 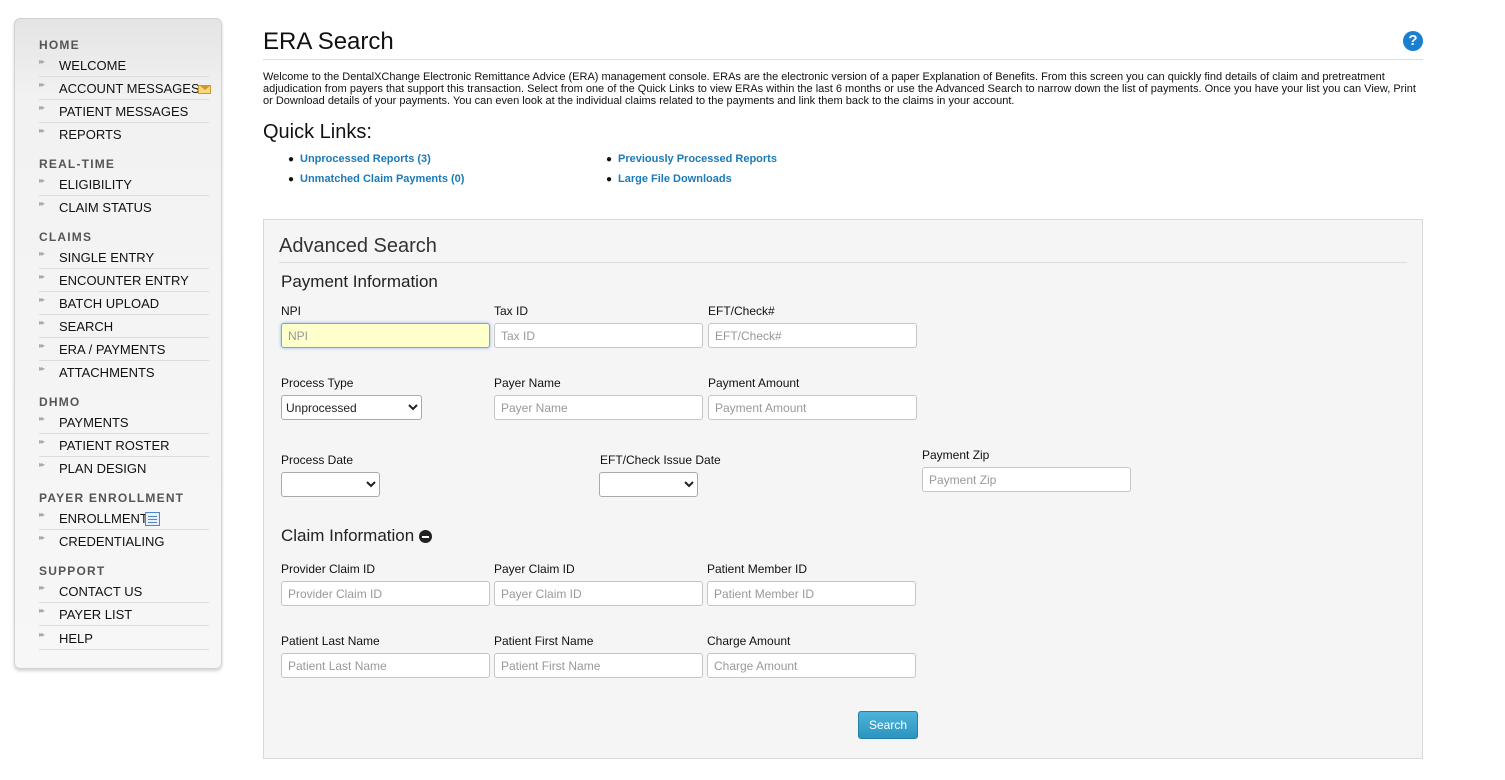 I want to click on sidebar-item-credentialing: ▸▸ CREDENTIALING, so click(x=124, y=541).